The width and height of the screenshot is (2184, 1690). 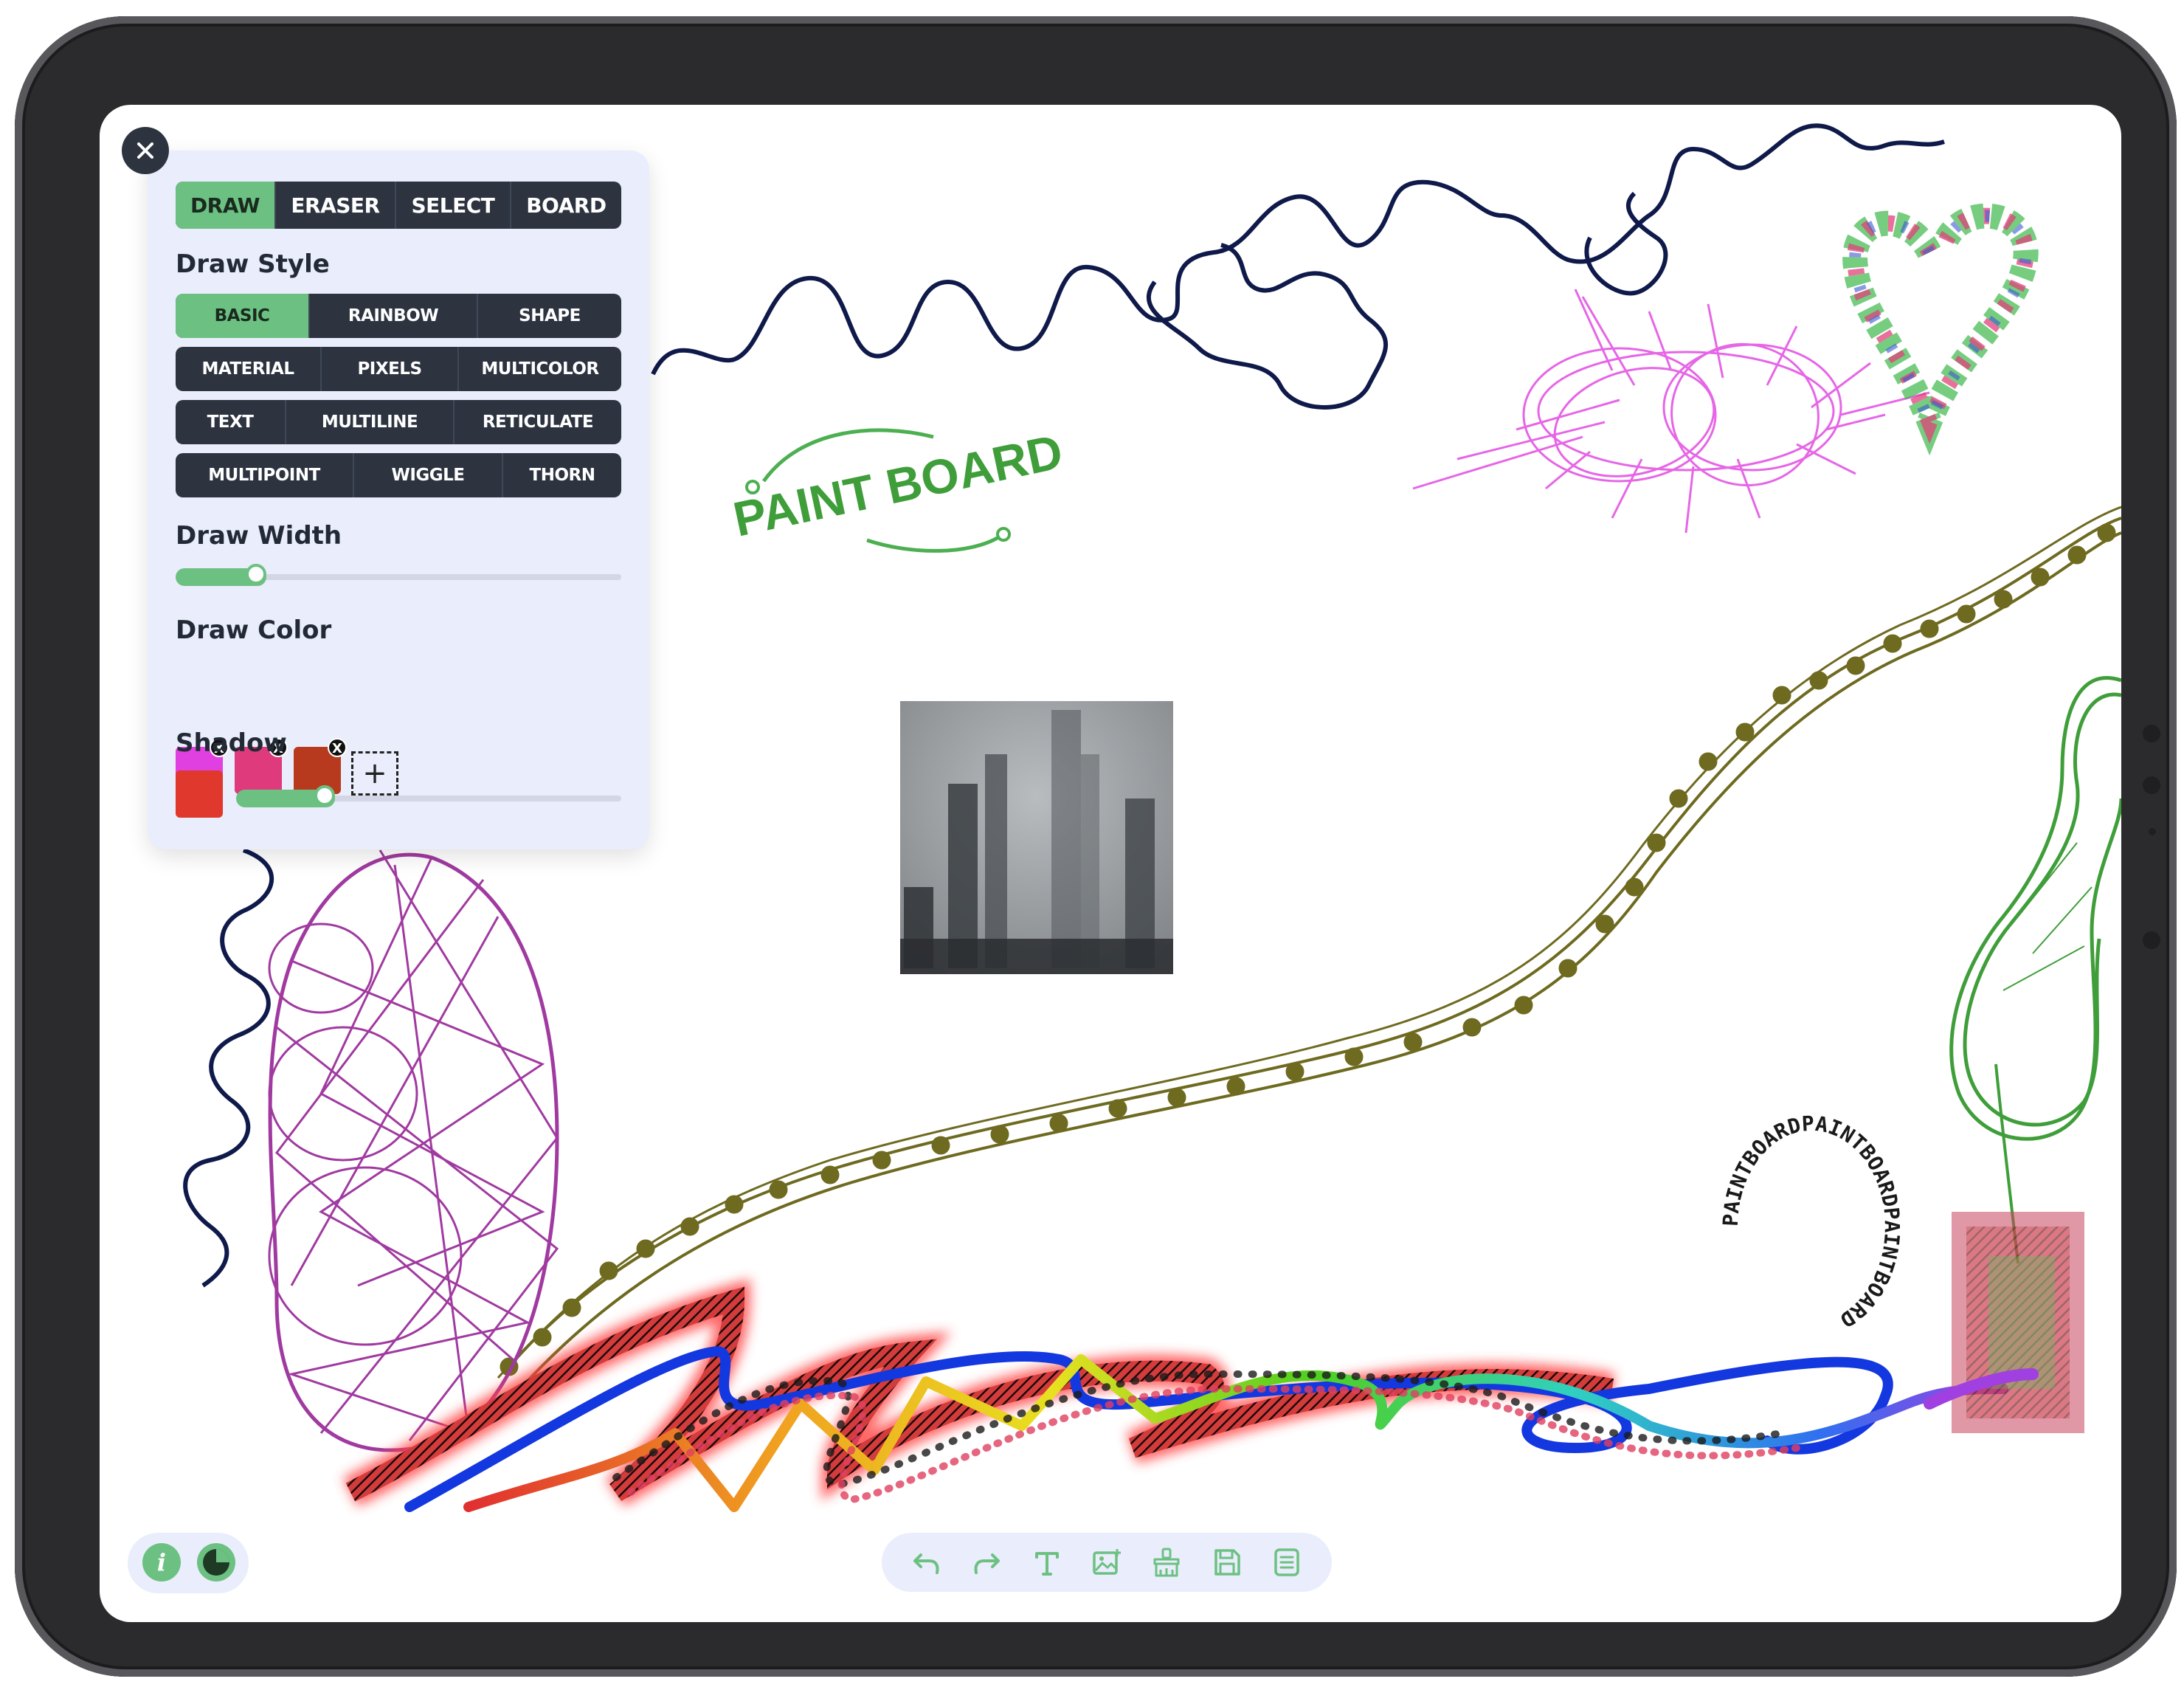 What do you see at coordinates (538, 422) in the screenshot?
I see `style-reticulate: RETICULATE` at bounding box center [538, 422].